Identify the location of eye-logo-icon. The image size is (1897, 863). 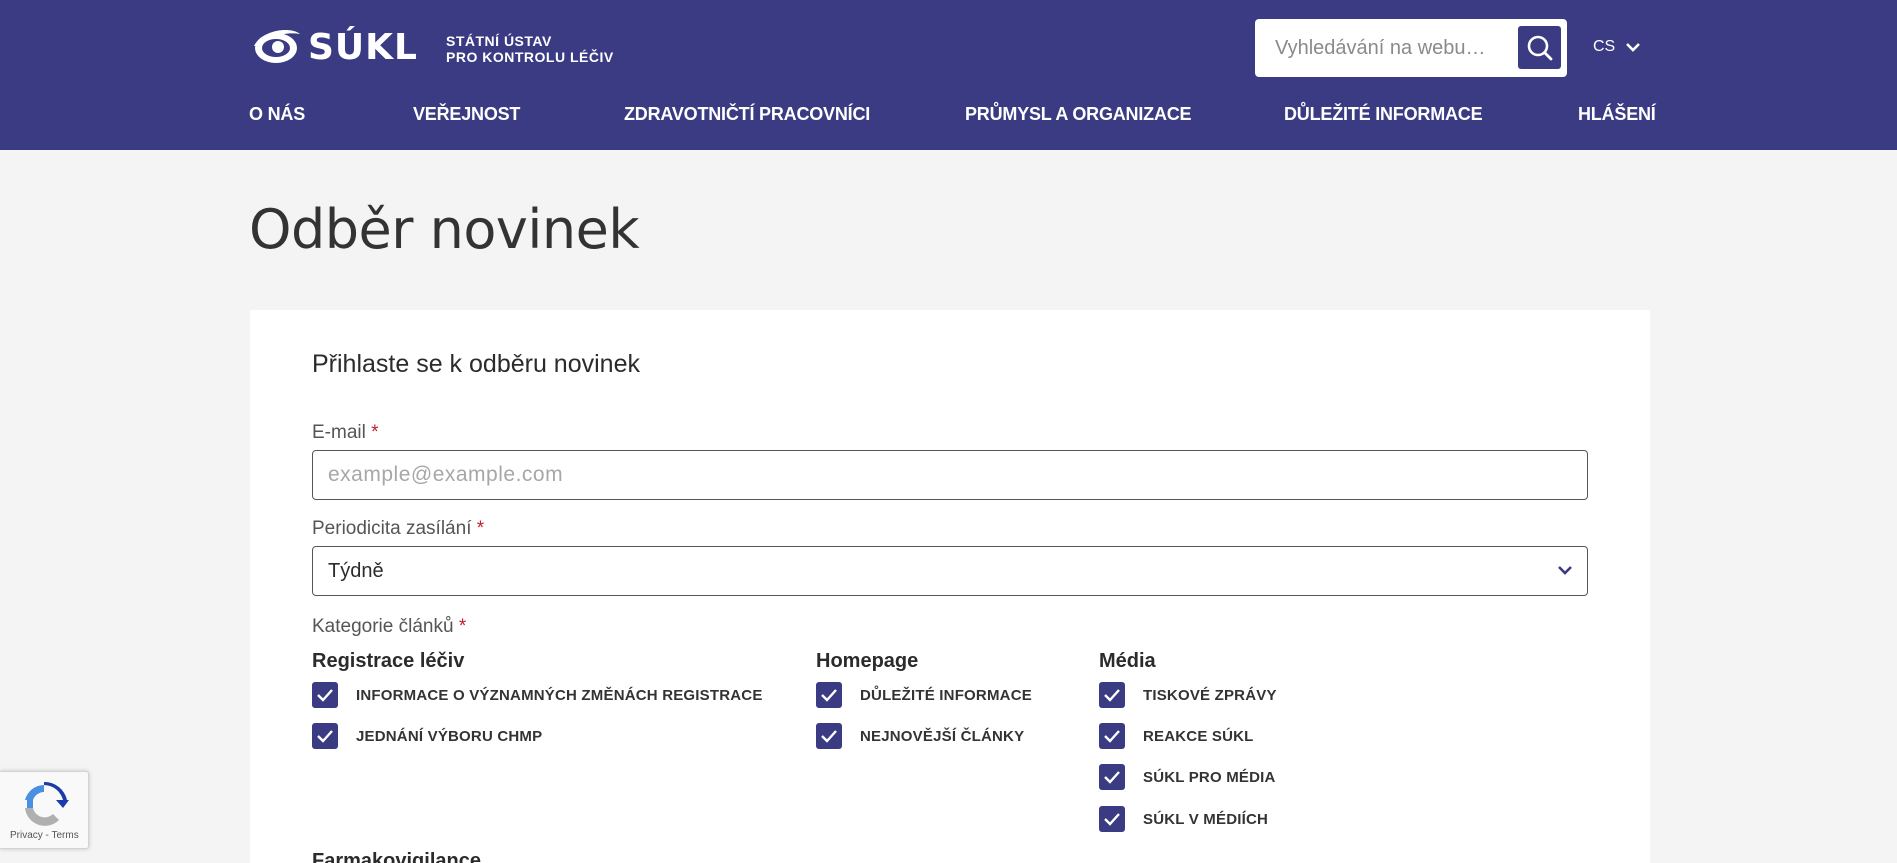
(277, 46).